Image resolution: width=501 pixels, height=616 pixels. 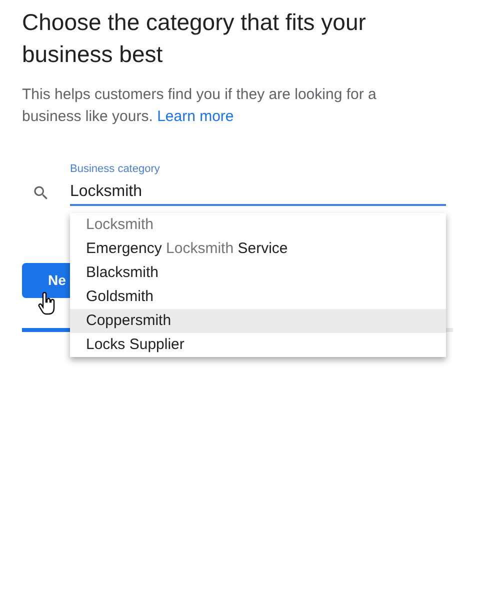 What do you see at coordinates (258, 249) in the screenshot?
I see `suggestion-item: Emergency Locksmith Service` at bounding box center [258, 249].